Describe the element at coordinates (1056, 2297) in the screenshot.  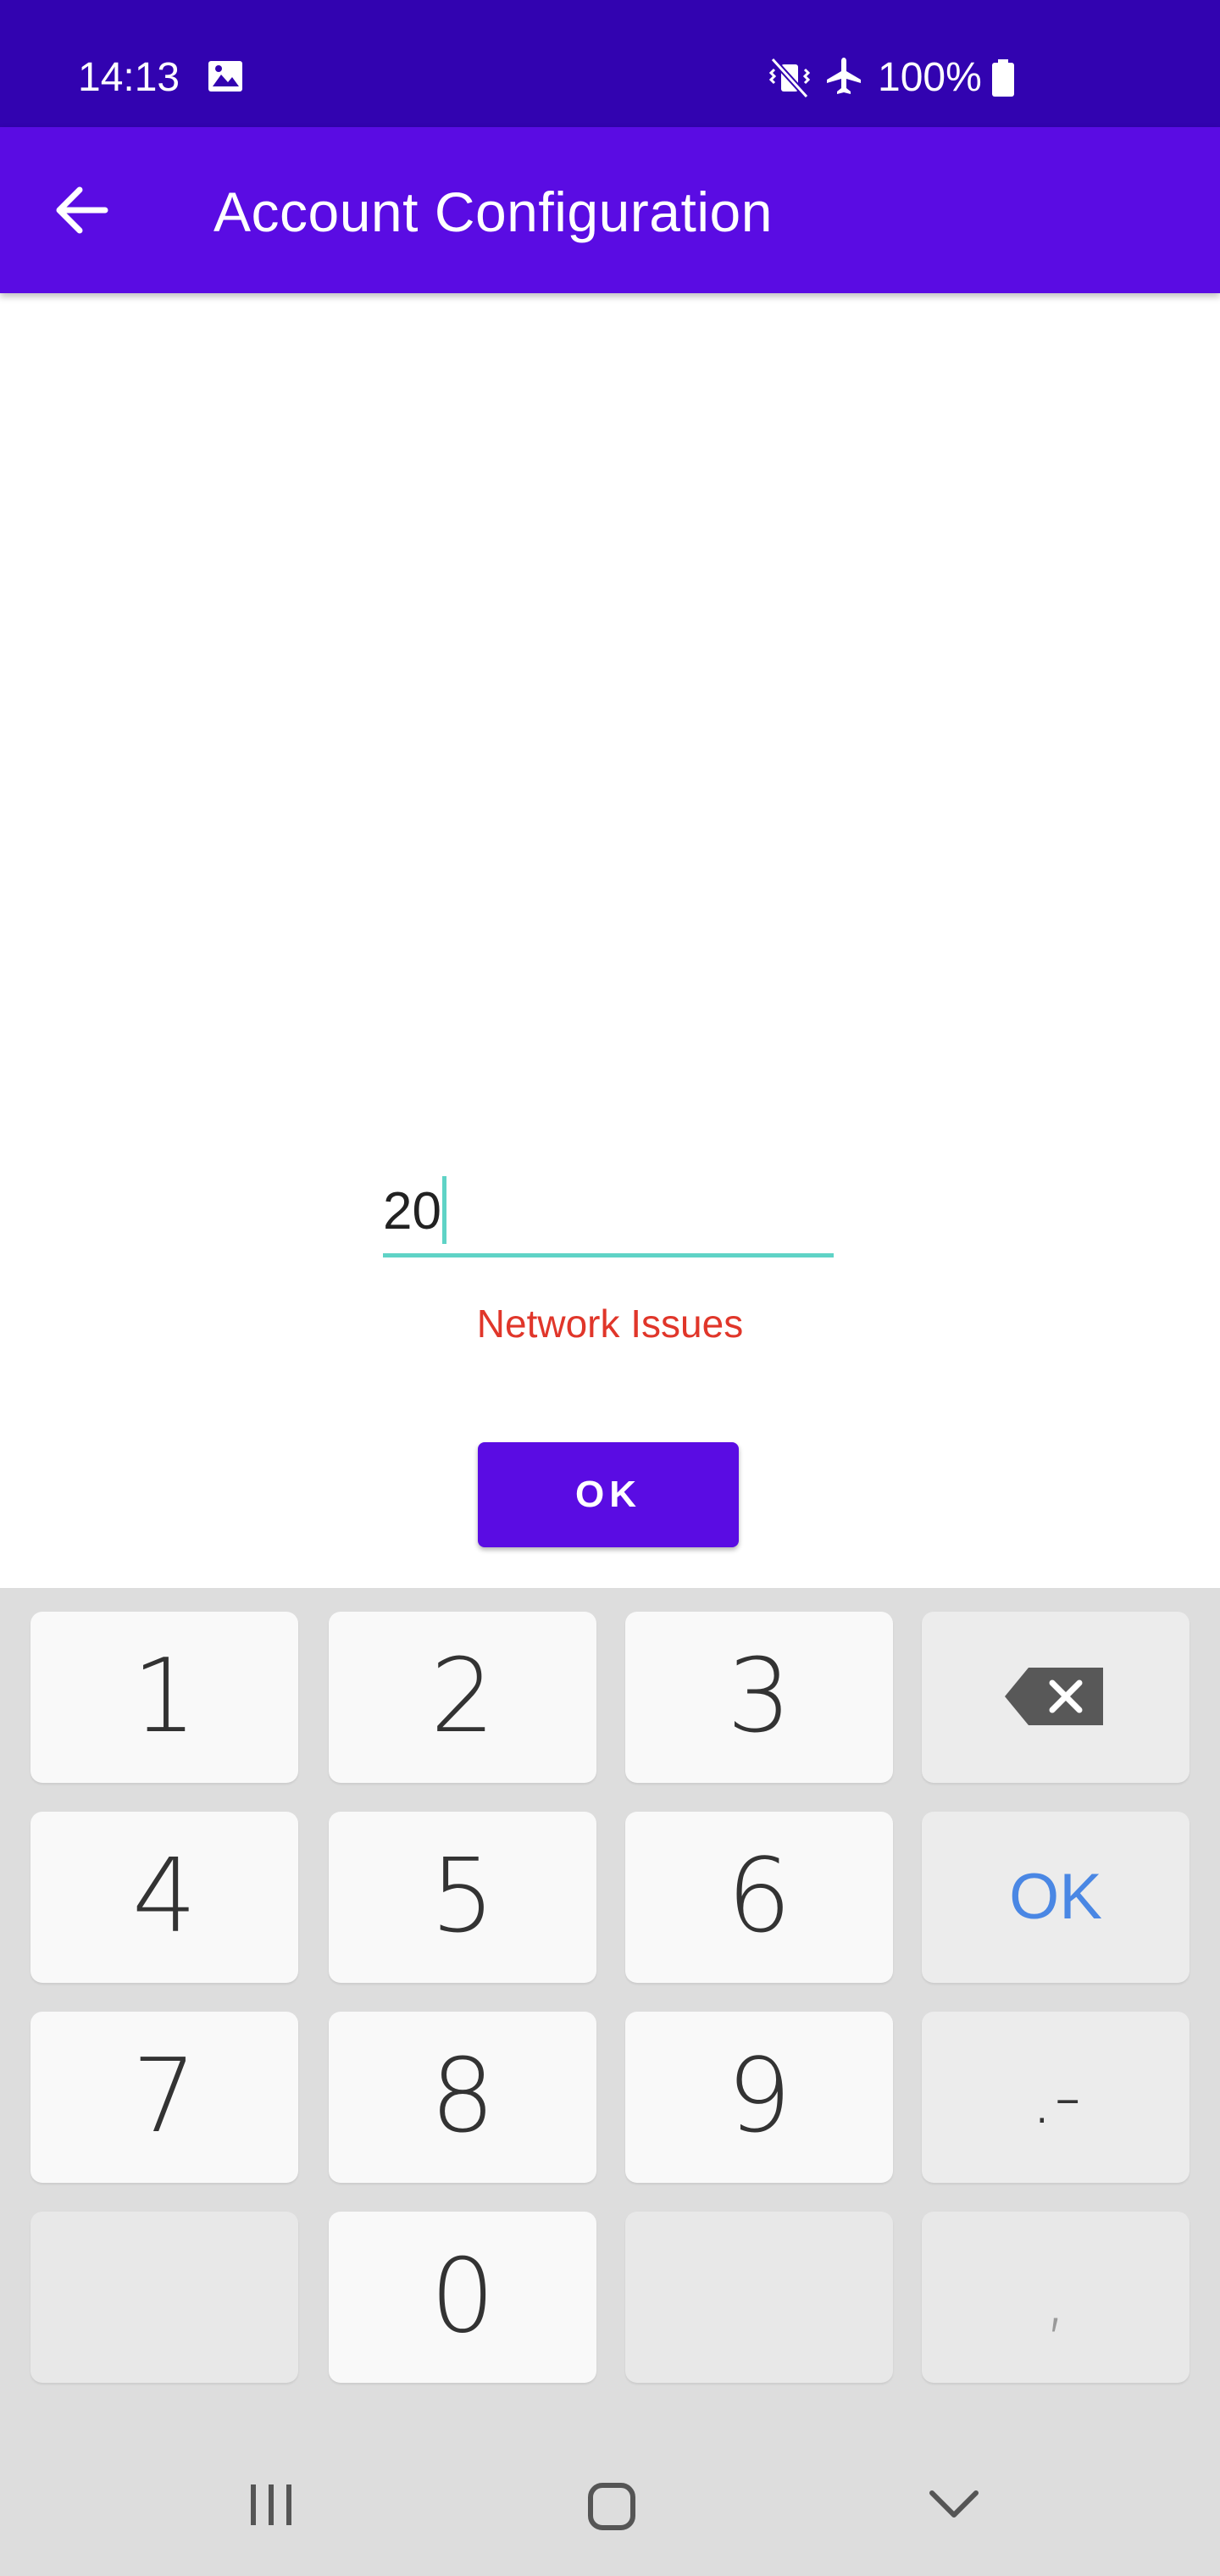
I see `comma-key: ,` at that location.